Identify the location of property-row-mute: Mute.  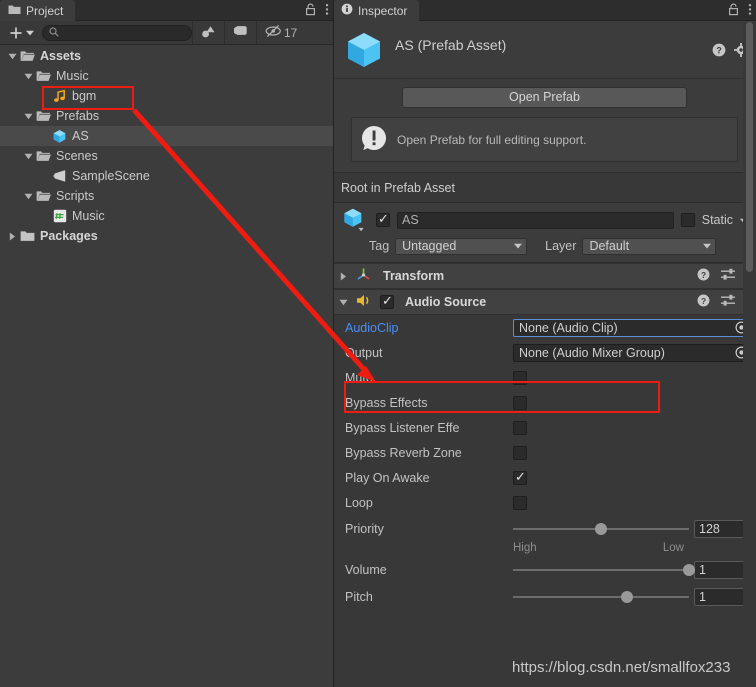
(544, 377).